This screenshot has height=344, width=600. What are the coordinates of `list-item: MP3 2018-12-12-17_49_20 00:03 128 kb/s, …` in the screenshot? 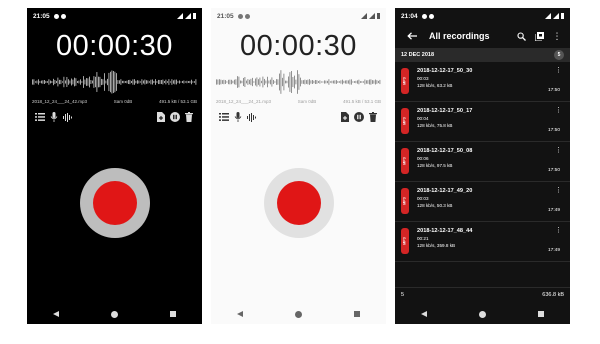 It's located at (482, 202).